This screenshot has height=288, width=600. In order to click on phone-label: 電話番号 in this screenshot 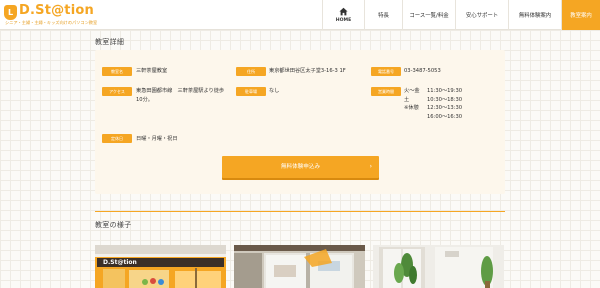, I will do `click(386, 71)`.